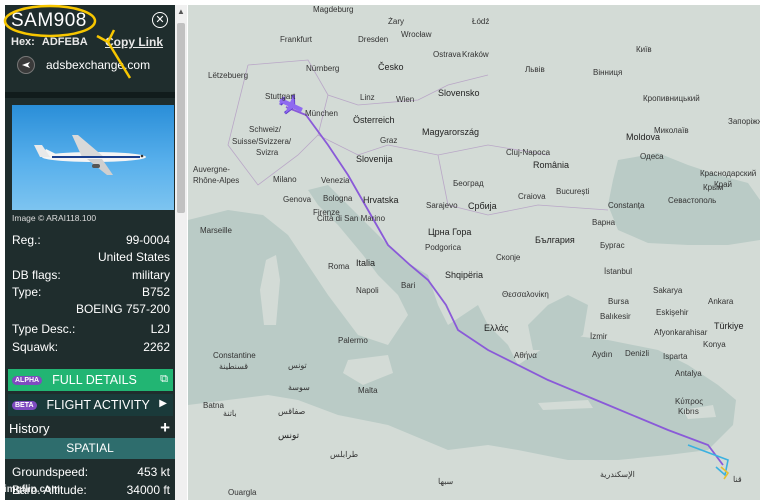 This screenshot has width=760, height=500. Describe the element at coordinates (211, 169) in the screenshot. I see `map-label: Auvergne-` at that location.